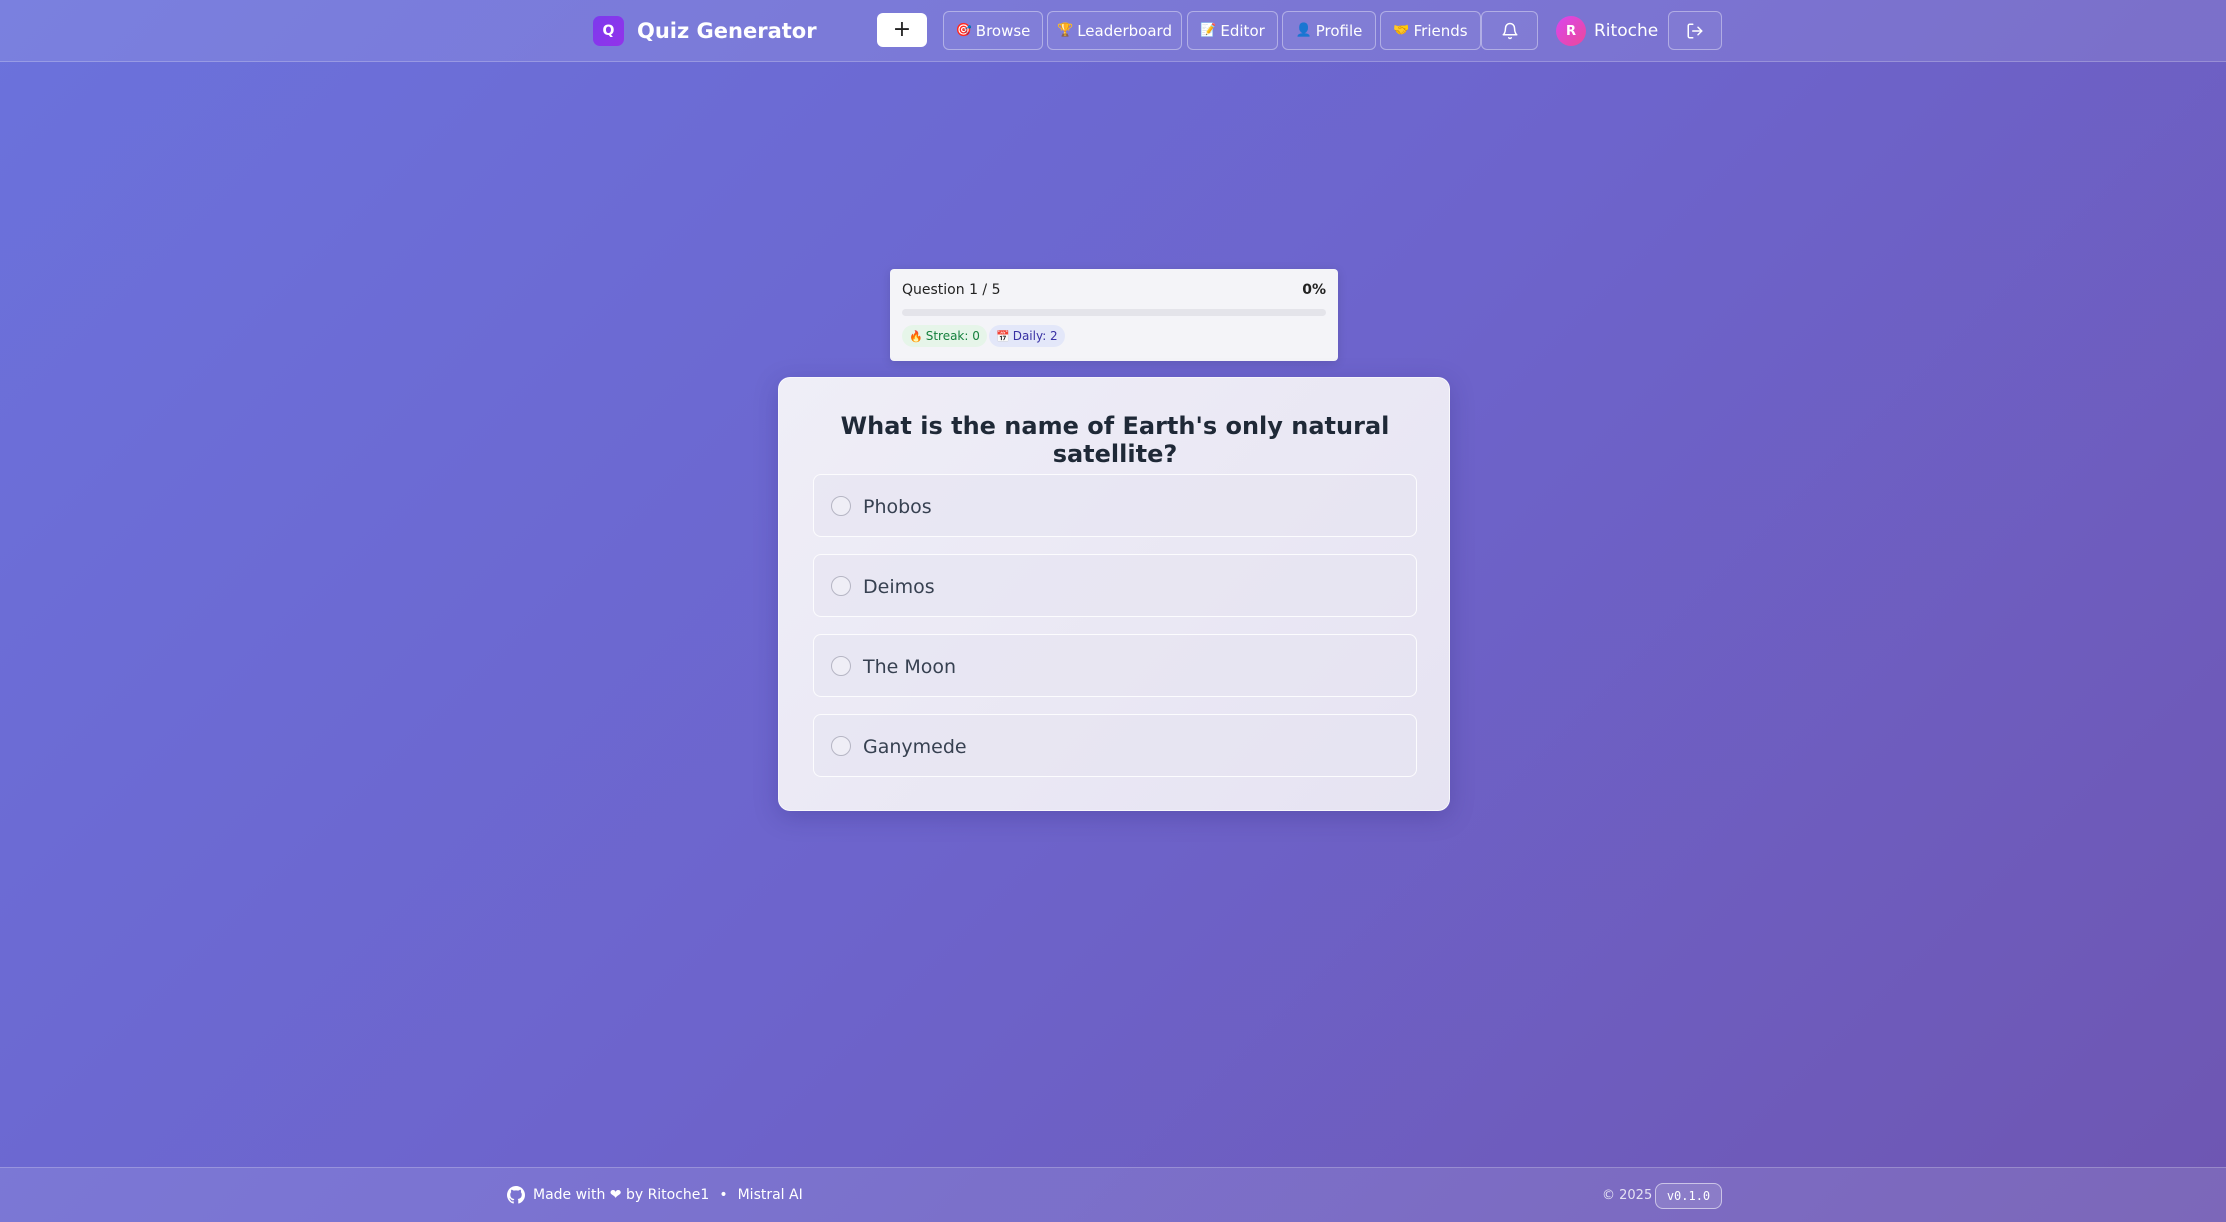 The width and height of the screenshot is (2226, 1222). I want to click on nav-profile-label: Profile, so click(1339, 30).